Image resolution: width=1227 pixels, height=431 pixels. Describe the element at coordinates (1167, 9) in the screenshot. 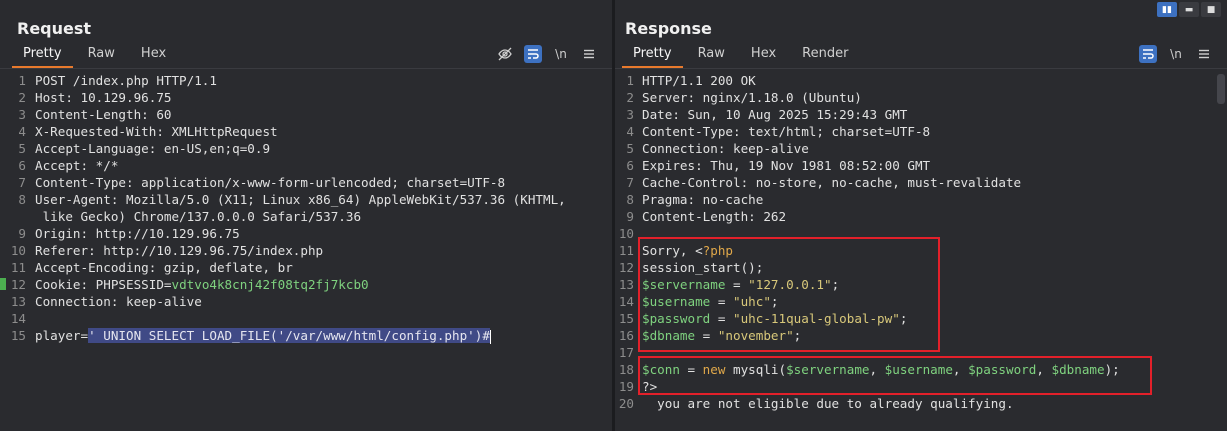

I see `split-vertical-icon: ▮▮` at that location.